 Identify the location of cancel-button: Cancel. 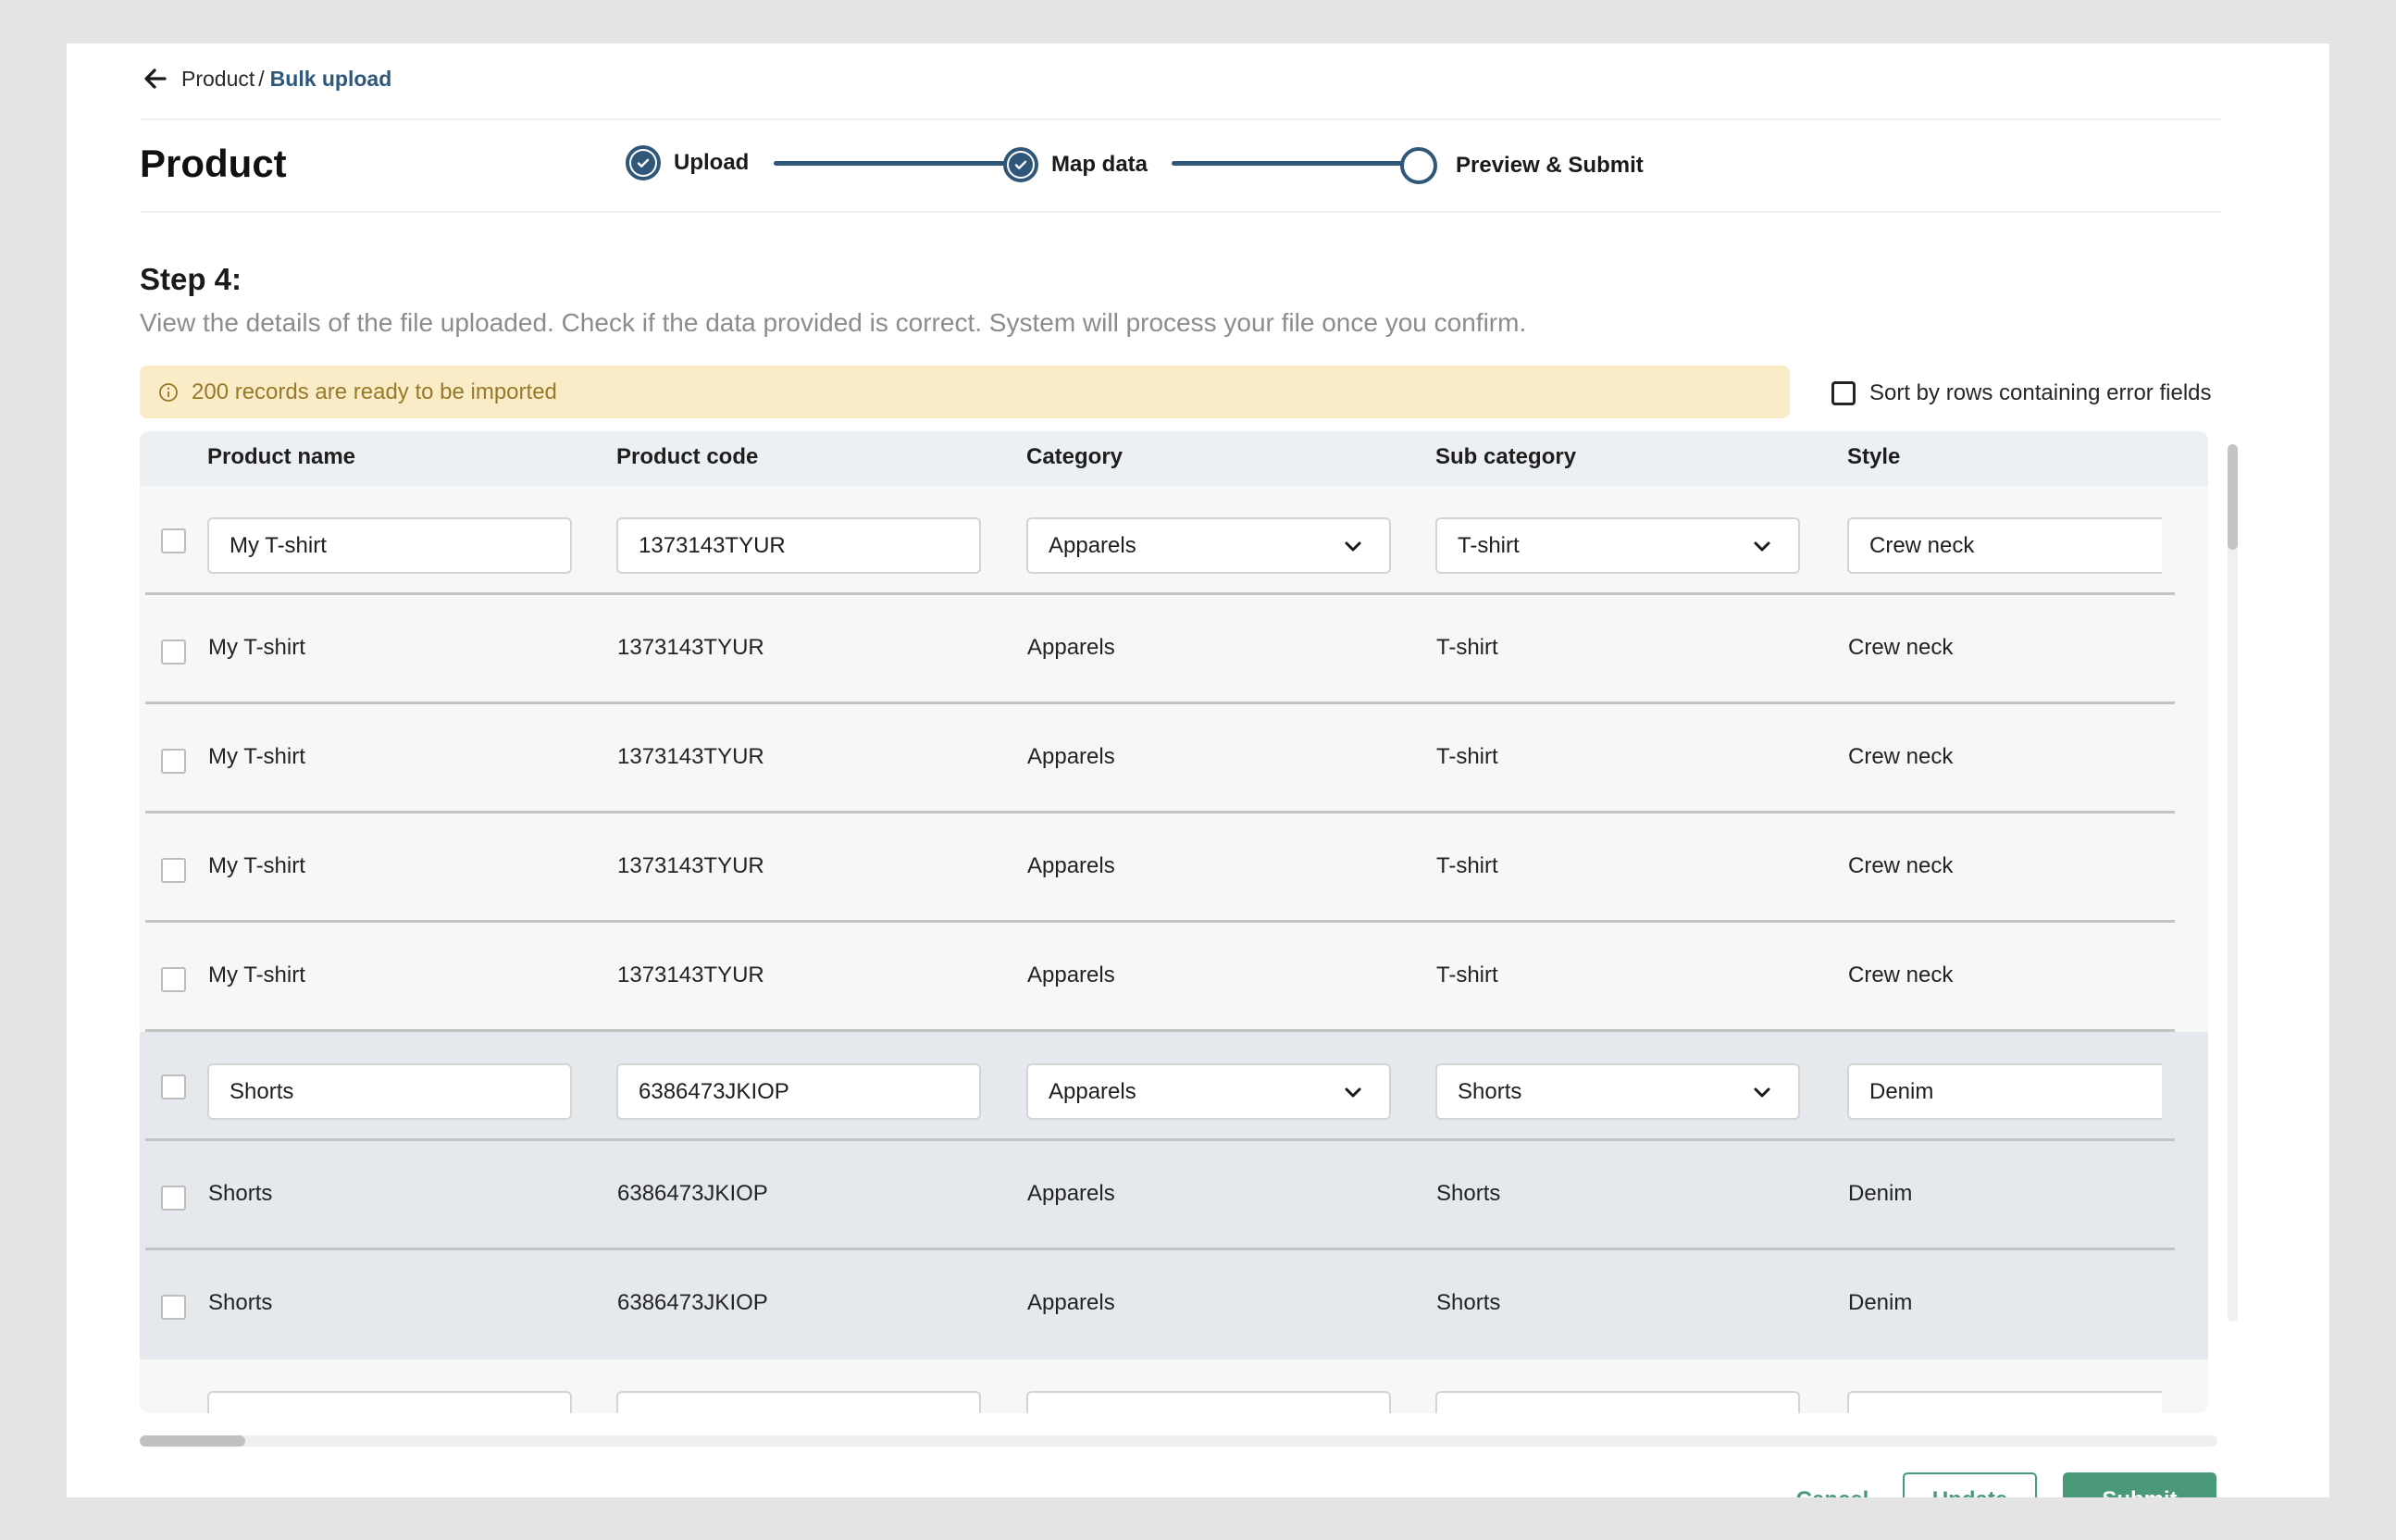
(1832, 1484).